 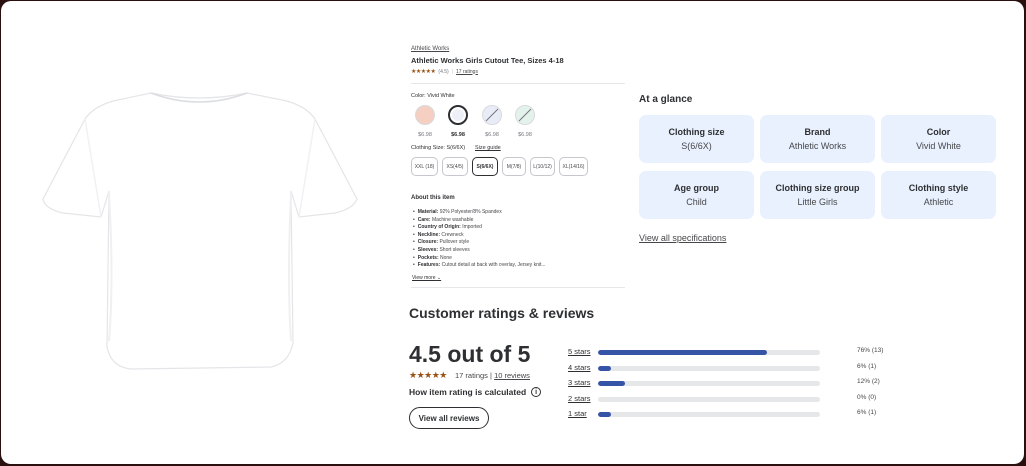 What do you see at coordinates (470, 212) in the screenshot?
I see `about-item-value: 92% Polyester/8% Spandex` at bounding box center [470, 212].